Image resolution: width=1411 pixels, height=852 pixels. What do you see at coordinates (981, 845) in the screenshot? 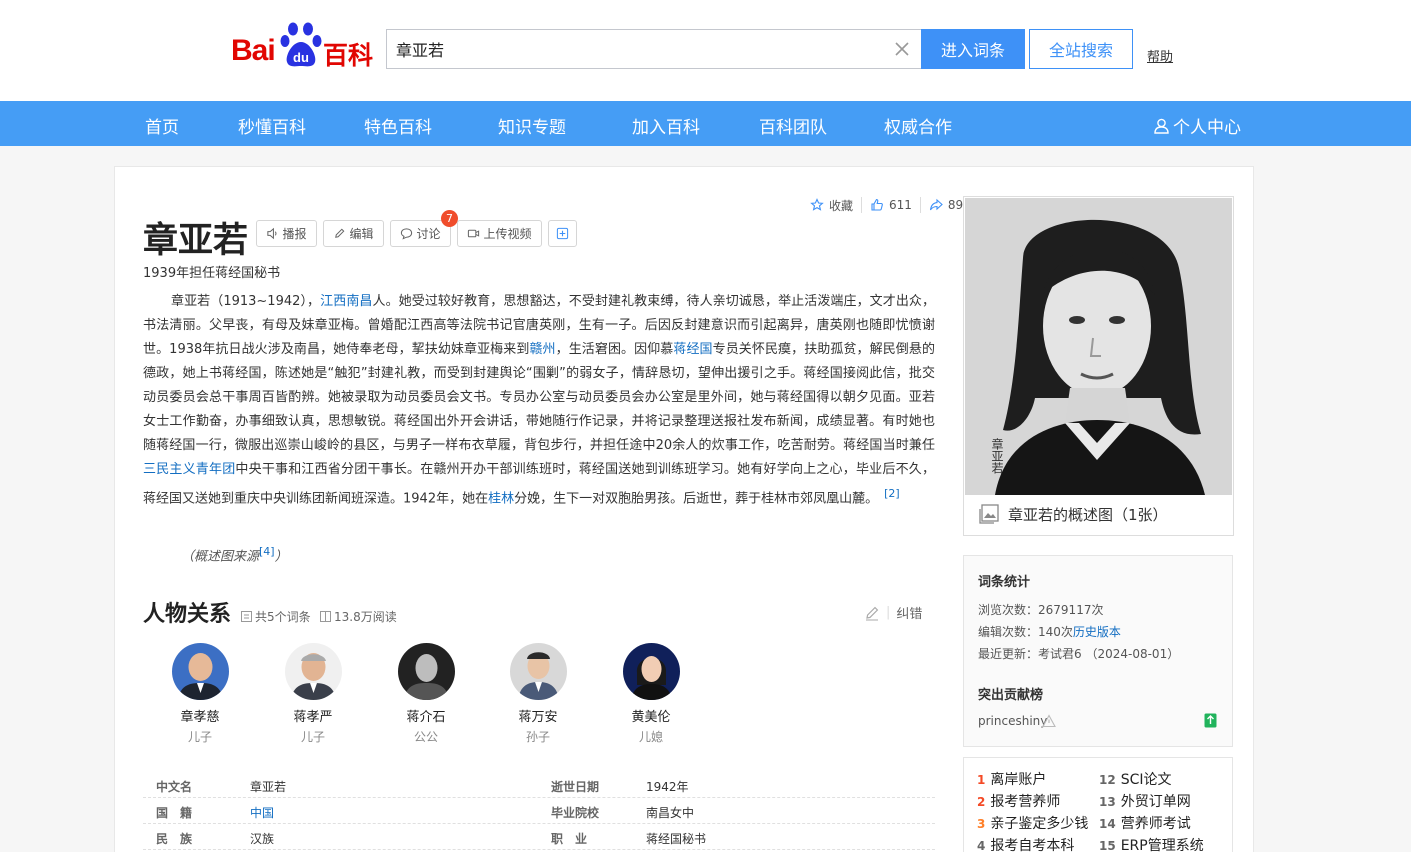
I see `hot-rank: 4` at bounding box center [981, 845].